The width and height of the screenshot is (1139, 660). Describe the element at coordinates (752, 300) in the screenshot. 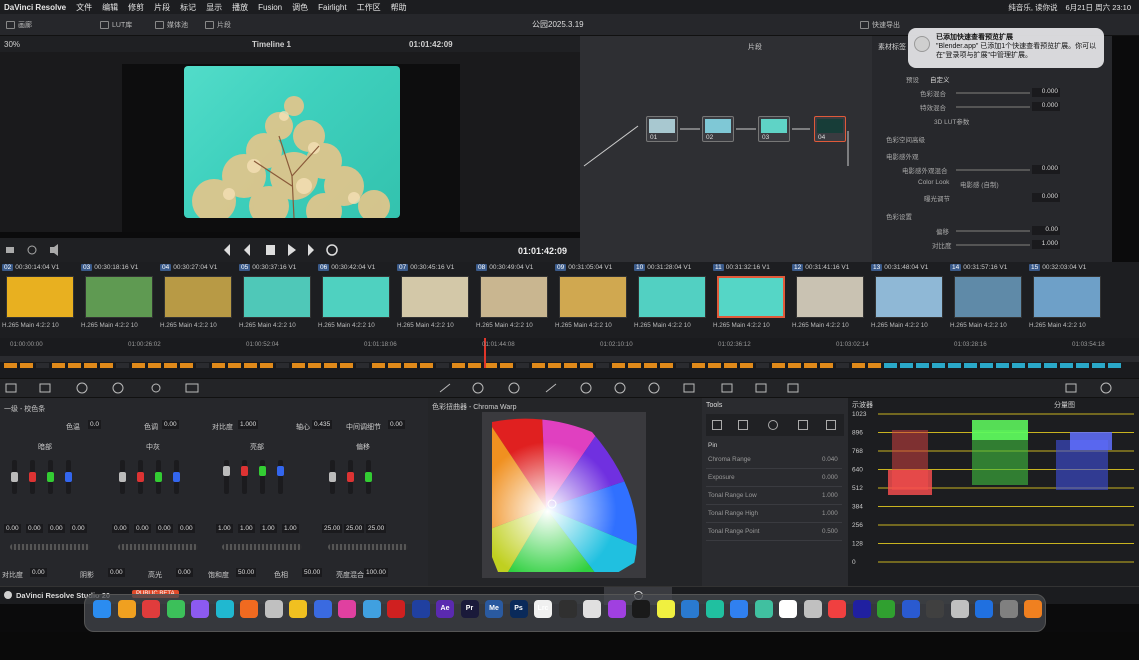

I see `clip-thumbnail-11: 11 00:31:32:16 V1 H.265 Main 4:2:2 10` at that location.